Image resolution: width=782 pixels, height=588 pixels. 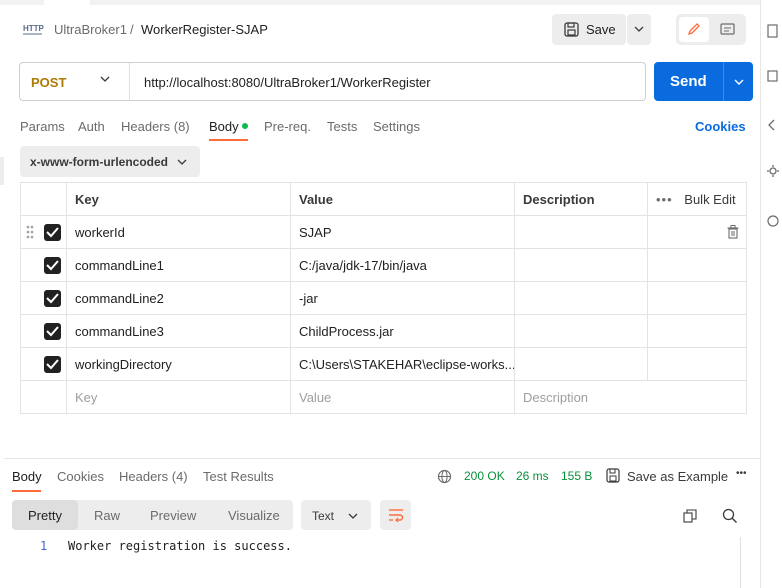 What do you see at coordinates (402, 265) in the screenshot?
I see `param-value: C:/java/jdk-17/bin/java` at bounding box center [402, 265].